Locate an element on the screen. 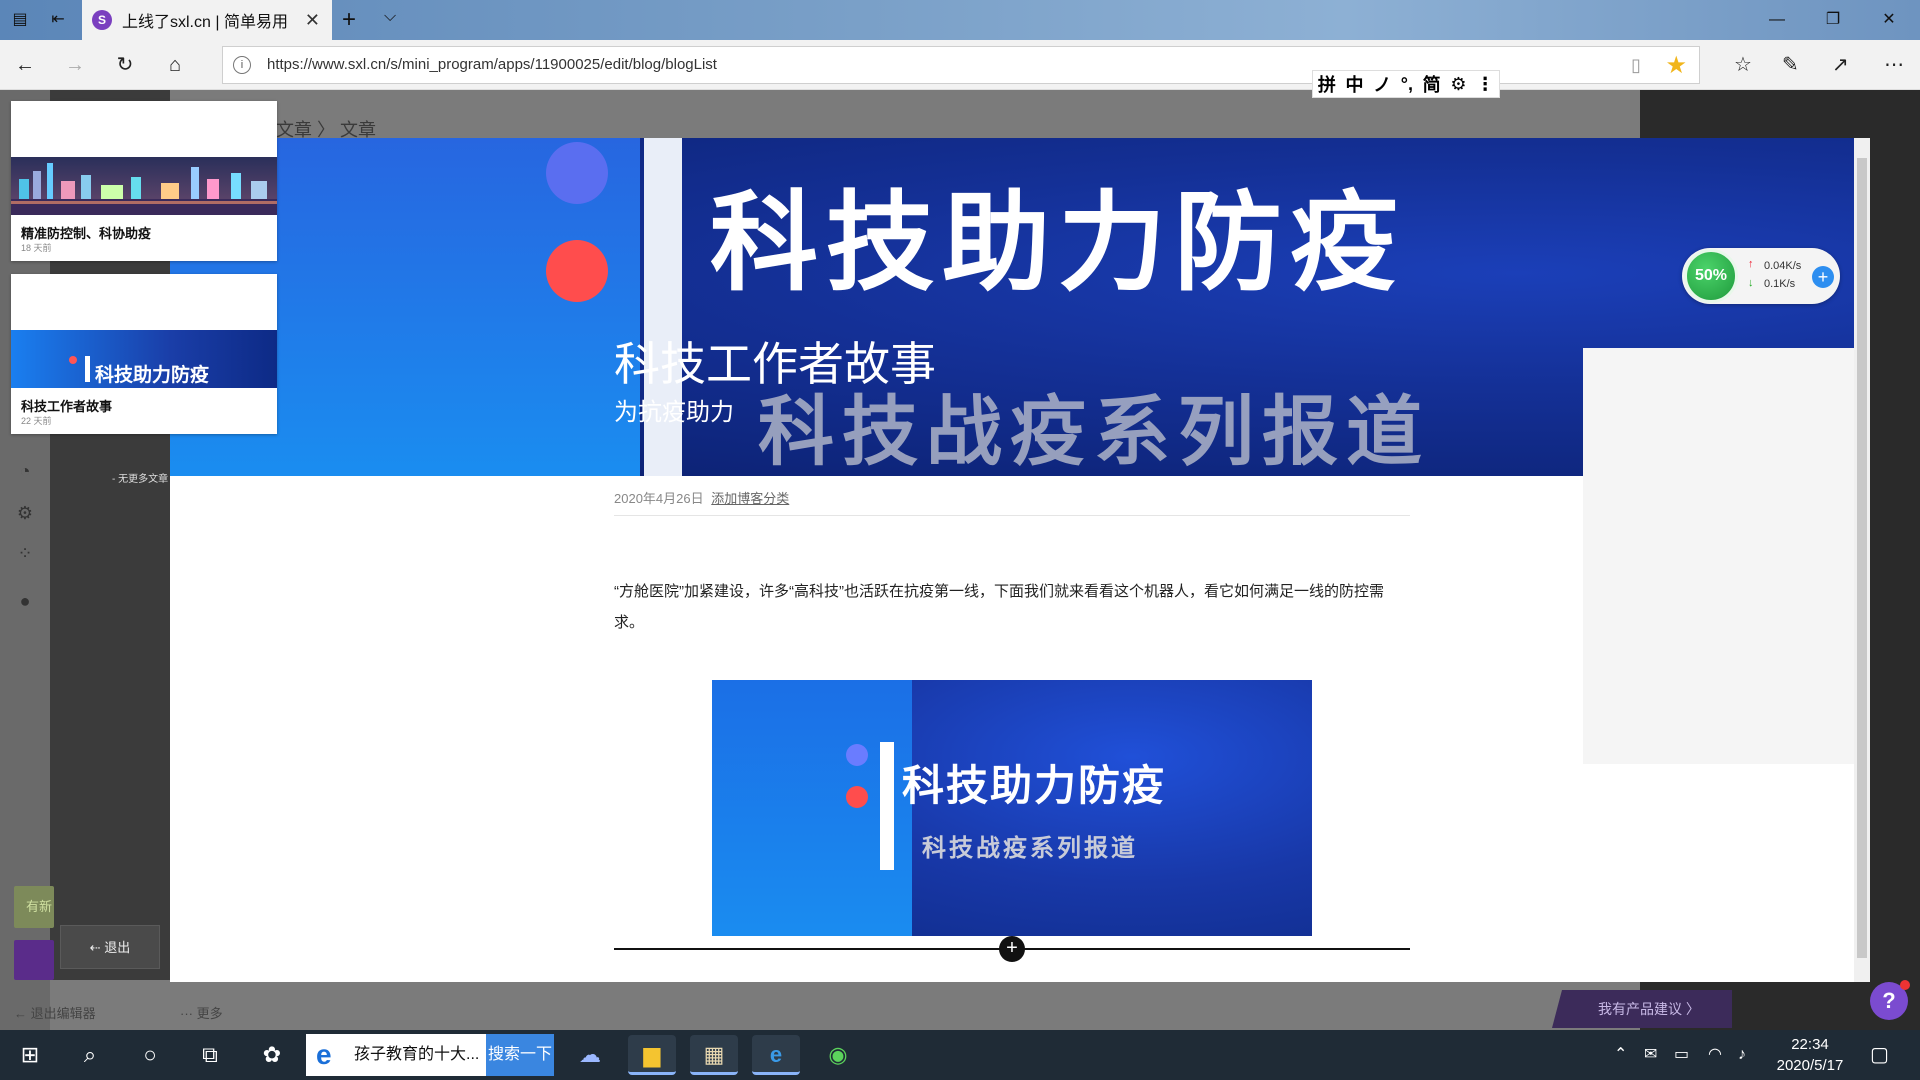  ime-simplified-icon: 简 is located at coordinates (1432, 84).